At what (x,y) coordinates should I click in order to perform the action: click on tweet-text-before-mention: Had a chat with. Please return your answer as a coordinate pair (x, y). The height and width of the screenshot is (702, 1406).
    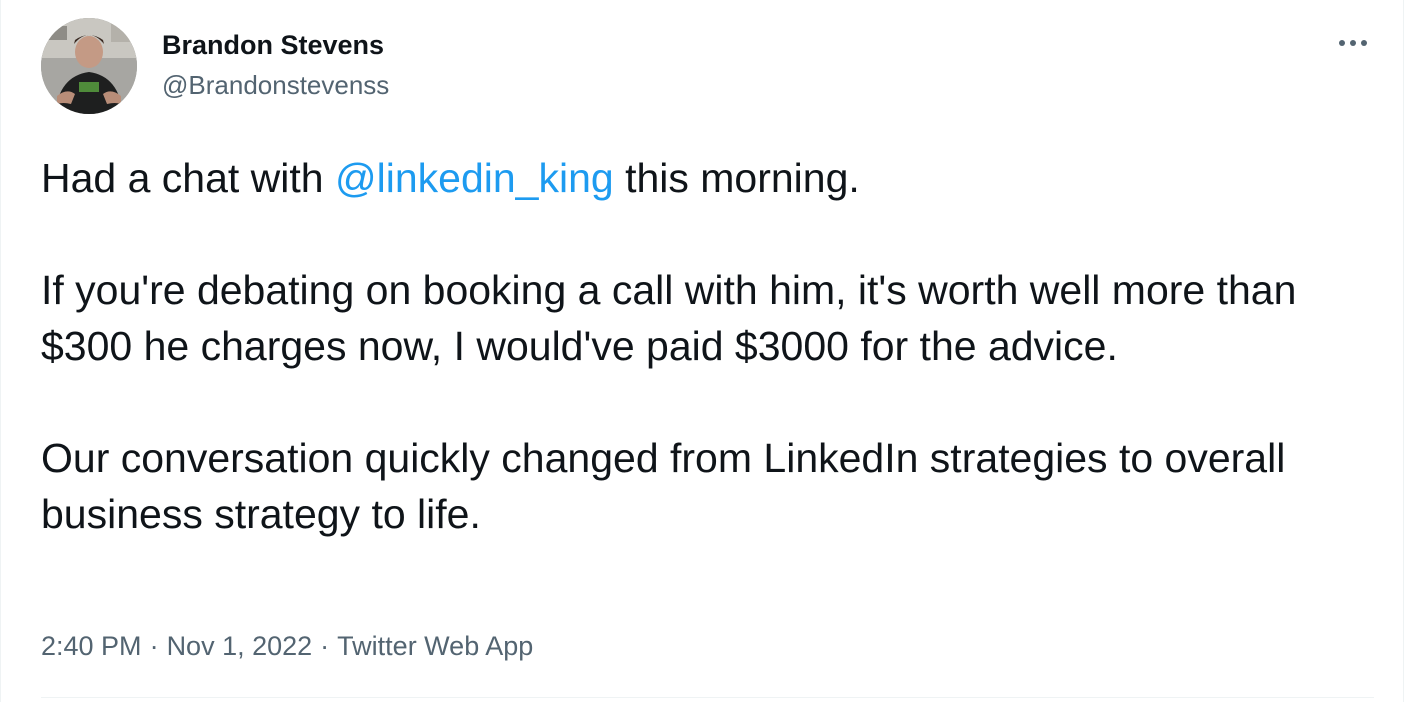
    Looking at the image, I should click on (188, 178).